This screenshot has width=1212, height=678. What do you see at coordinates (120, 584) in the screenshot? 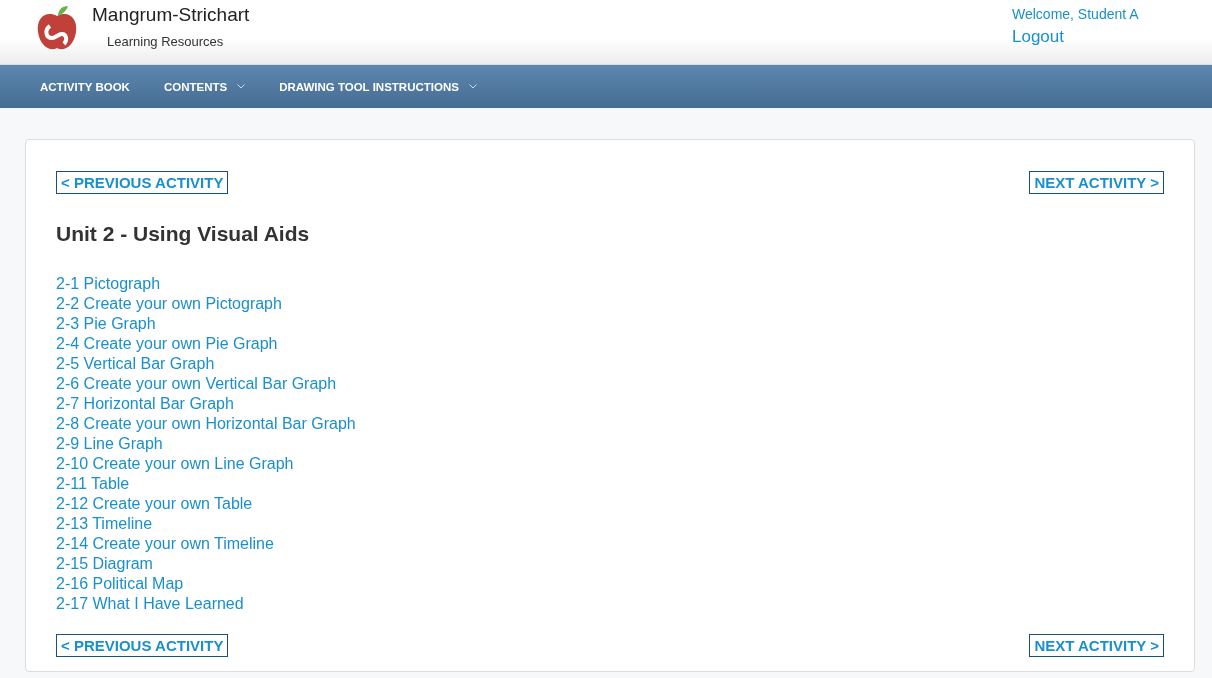
I see `activity-link: 2-16 Political Map` at bounding box center [120, 584].